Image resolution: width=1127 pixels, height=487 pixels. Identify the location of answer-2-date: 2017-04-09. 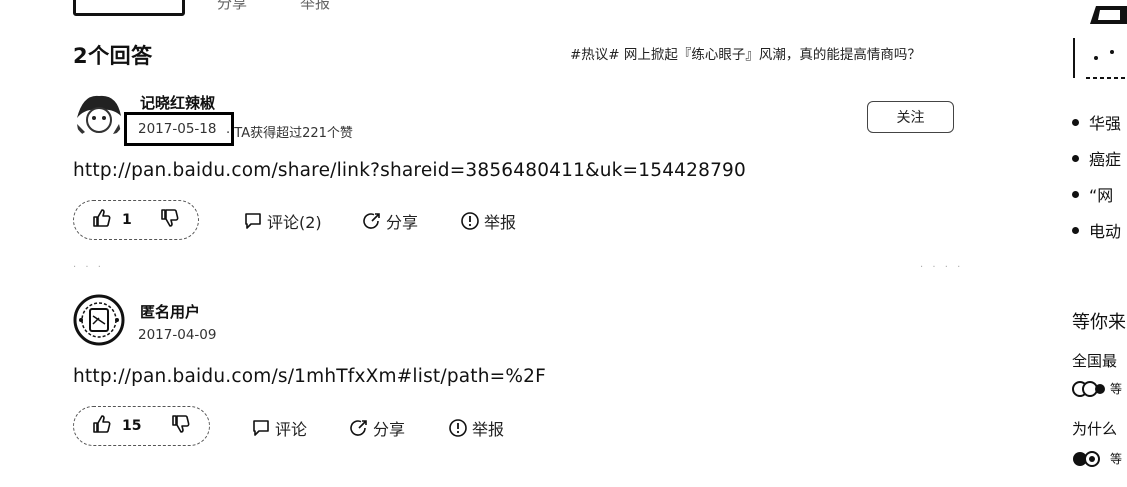
(177, 335).